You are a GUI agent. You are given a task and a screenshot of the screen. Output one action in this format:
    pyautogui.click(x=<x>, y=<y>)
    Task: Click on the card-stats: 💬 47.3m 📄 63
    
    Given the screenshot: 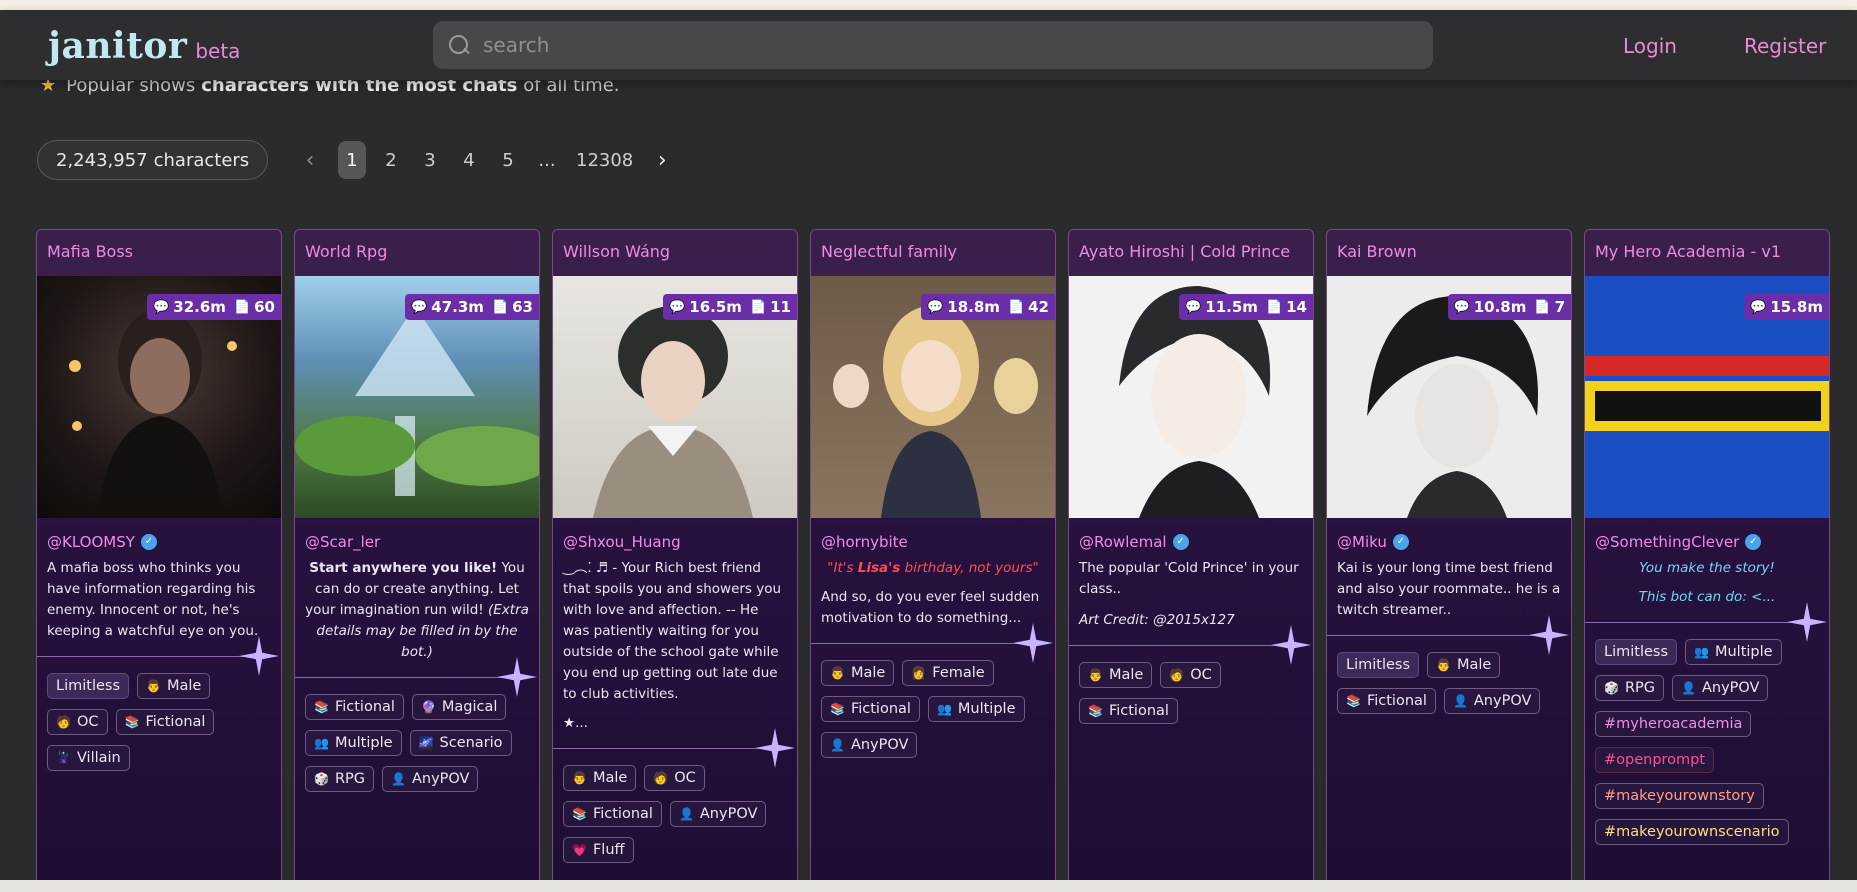 What is the action you would take?
    pyautogui.click(x=472, y=307)
    